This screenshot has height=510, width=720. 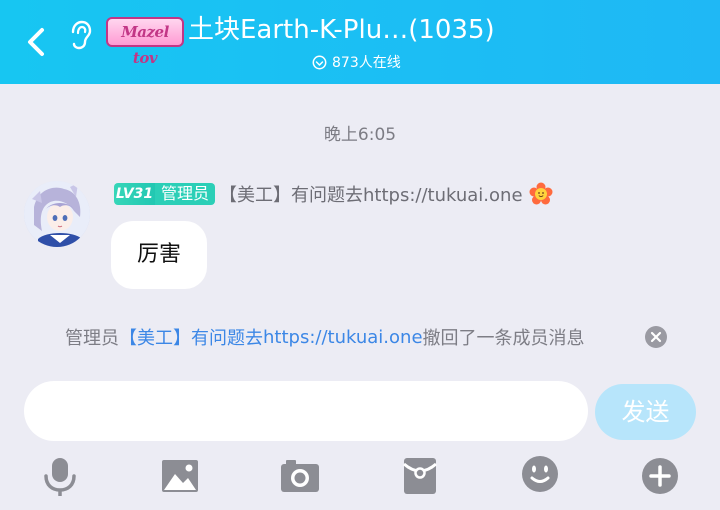 What do you see at coordinates (420, 475) in the screenshot?
I see `red-packet-icon` at bounding box center [420, 475].